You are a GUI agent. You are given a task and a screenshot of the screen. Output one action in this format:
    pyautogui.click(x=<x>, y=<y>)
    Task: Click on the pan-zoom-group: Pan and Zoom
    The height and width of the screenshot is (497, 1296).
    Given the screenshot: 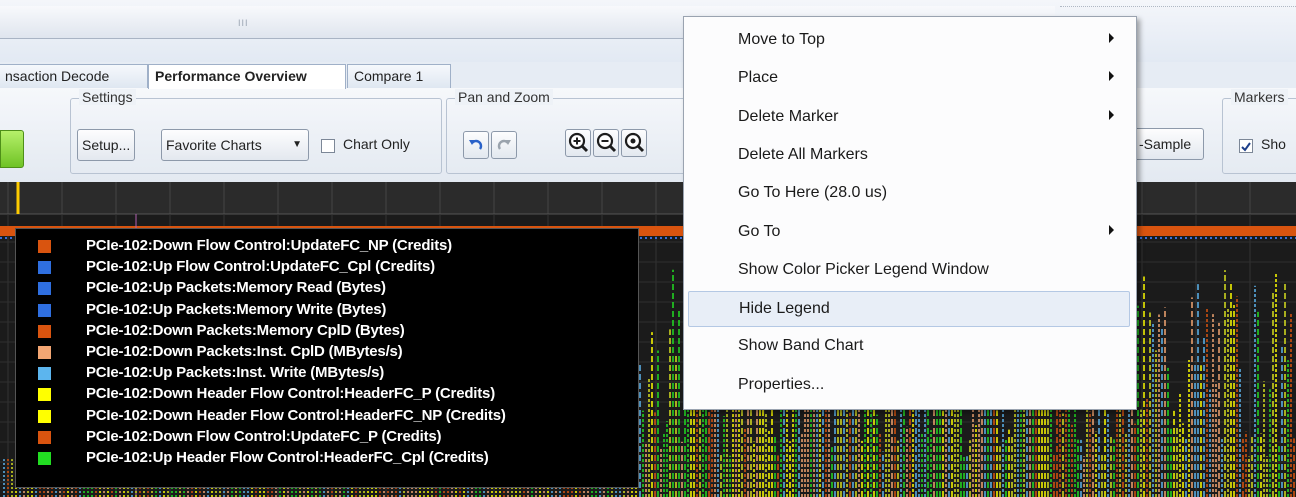 What is the action you would take?
    pyautogui.click(x=566, y=131)
    